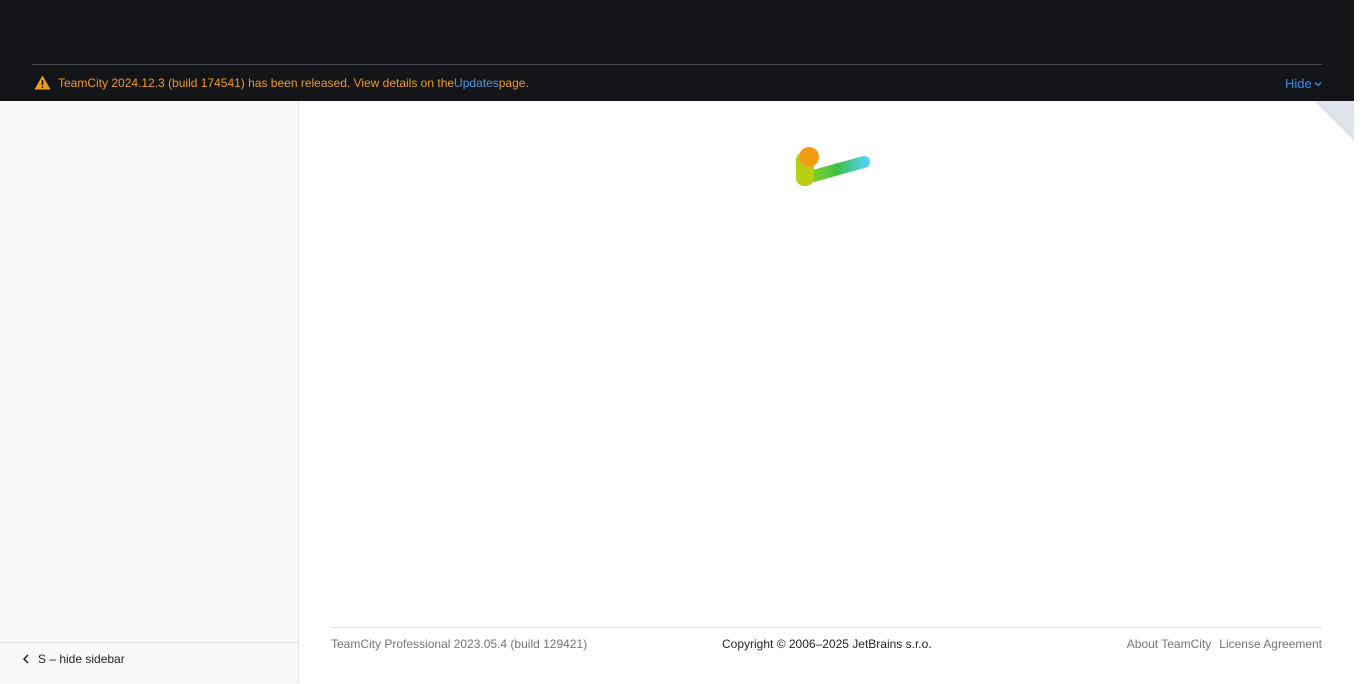 The width and height of the screenshot is (1366, 684). What do you see at coordinates (25, 659) in the screenshot?
I see `chevron-left-icon` at bounding box center [25, 659].